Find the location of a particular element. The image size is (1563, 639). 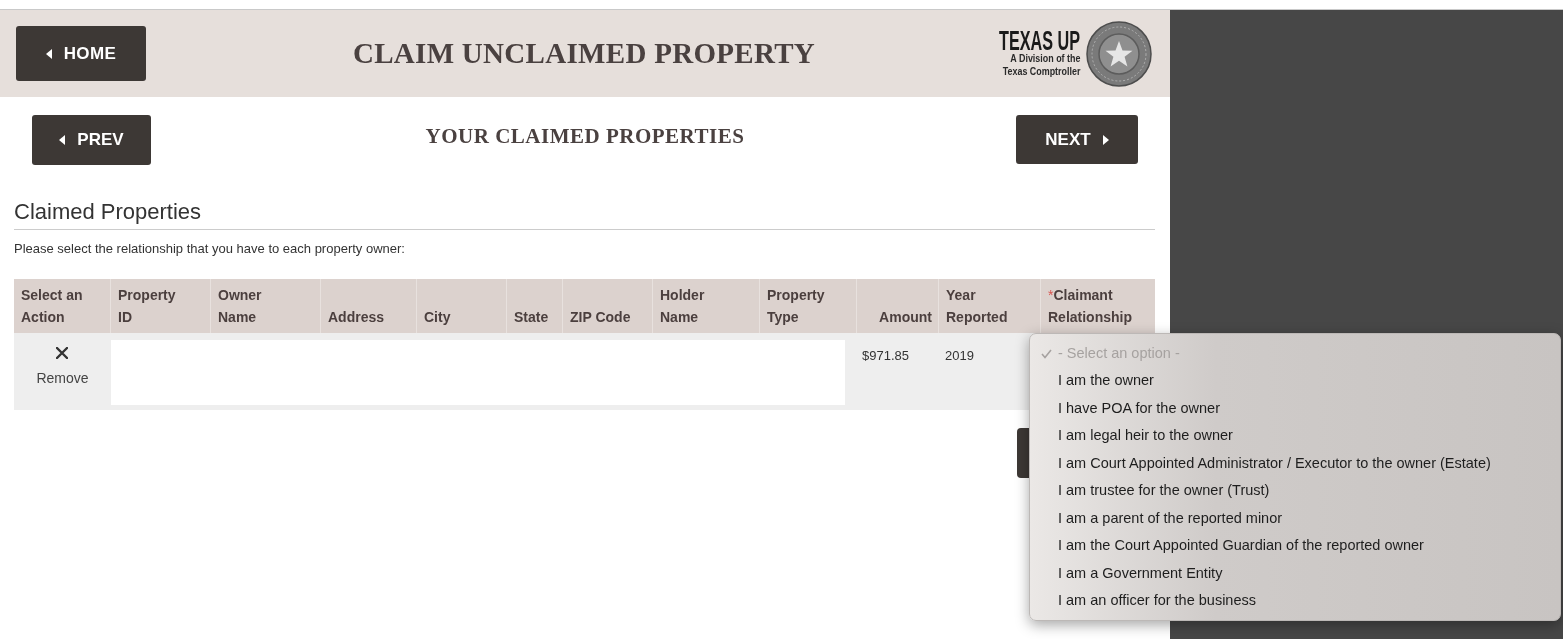

page-title: CLAIM UNCLAIMED PROPERTY is located at coordinates (584, 53).